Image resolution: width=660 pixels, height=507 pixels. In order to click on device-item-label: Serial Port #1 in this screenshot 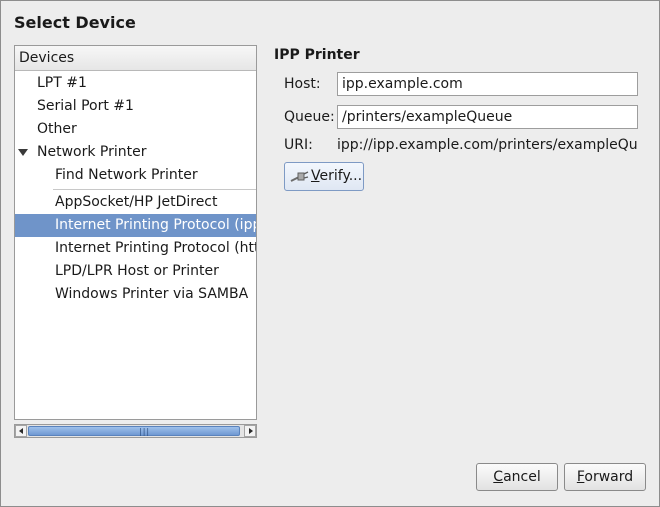, I will do `click(85, 106)`.